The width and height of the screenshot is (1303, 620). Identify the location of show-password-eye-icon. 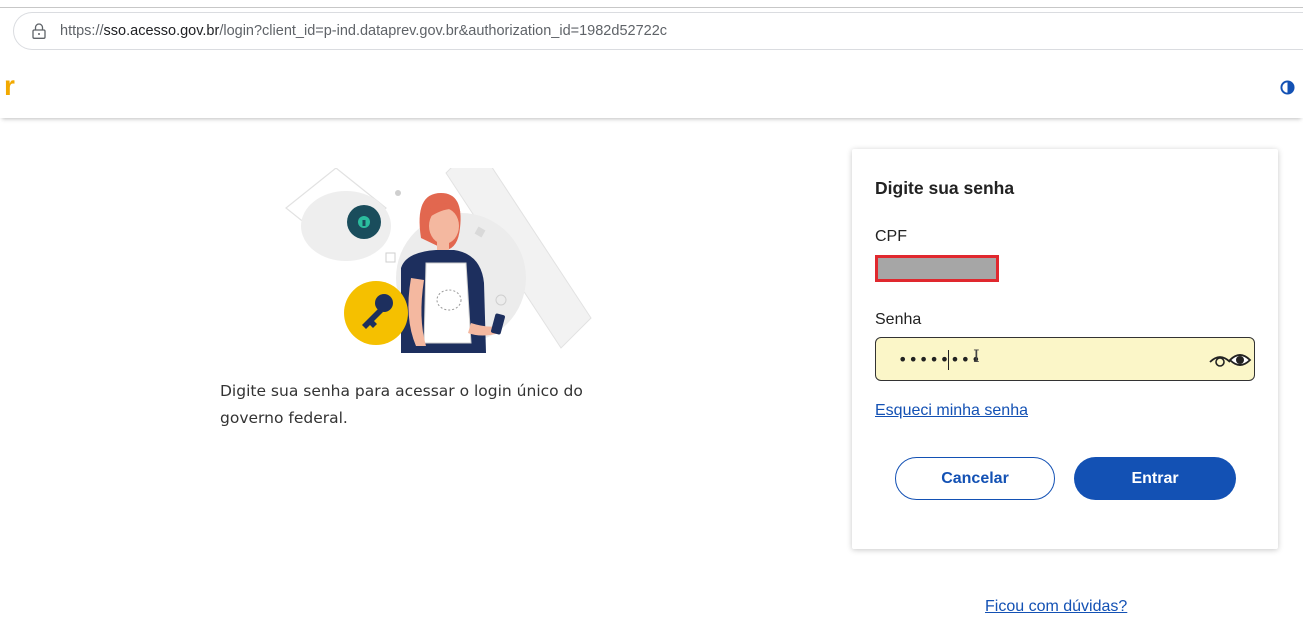
(1230, 360).